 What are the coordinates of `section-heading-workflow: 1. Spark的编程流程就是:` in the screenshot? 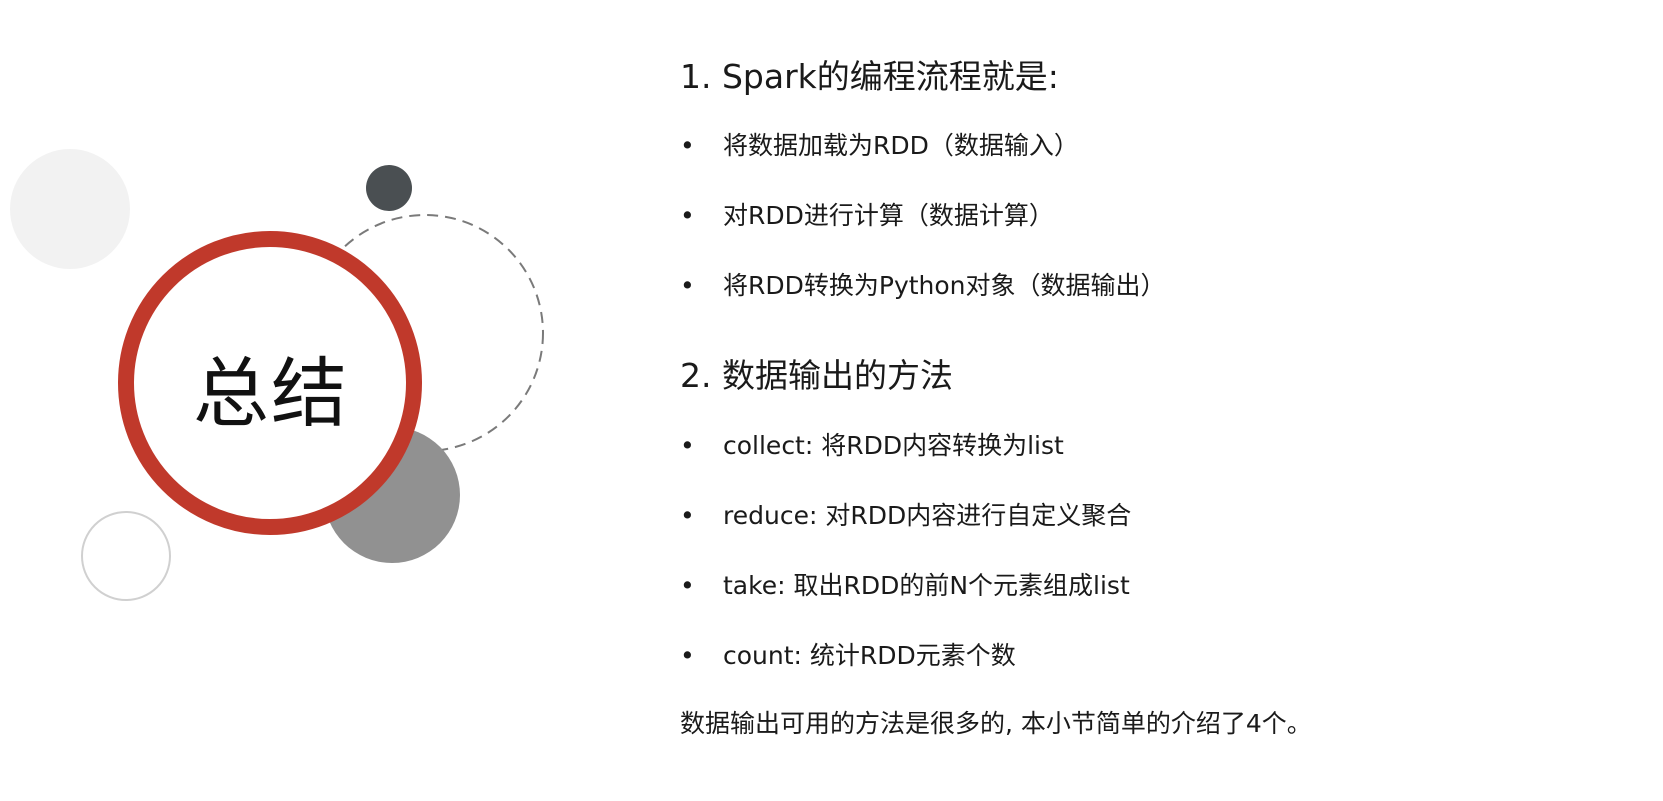 It's located at (869, 76).